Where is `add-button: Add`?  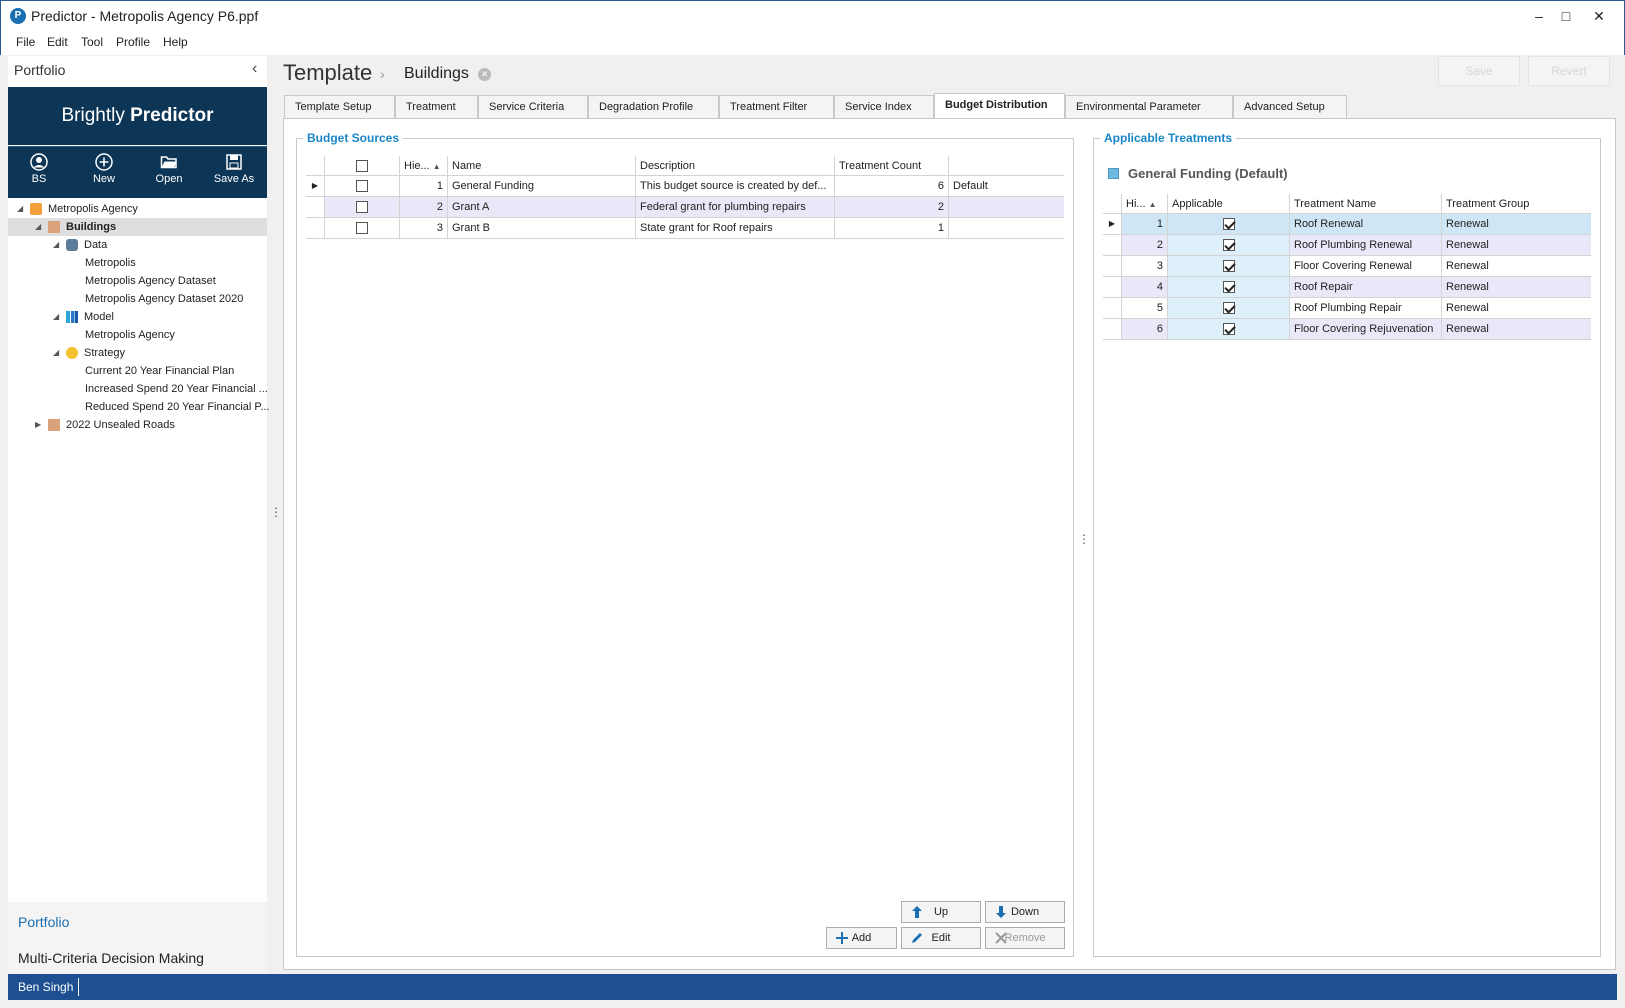
add-button: Add is located at coordinates (861, 938).